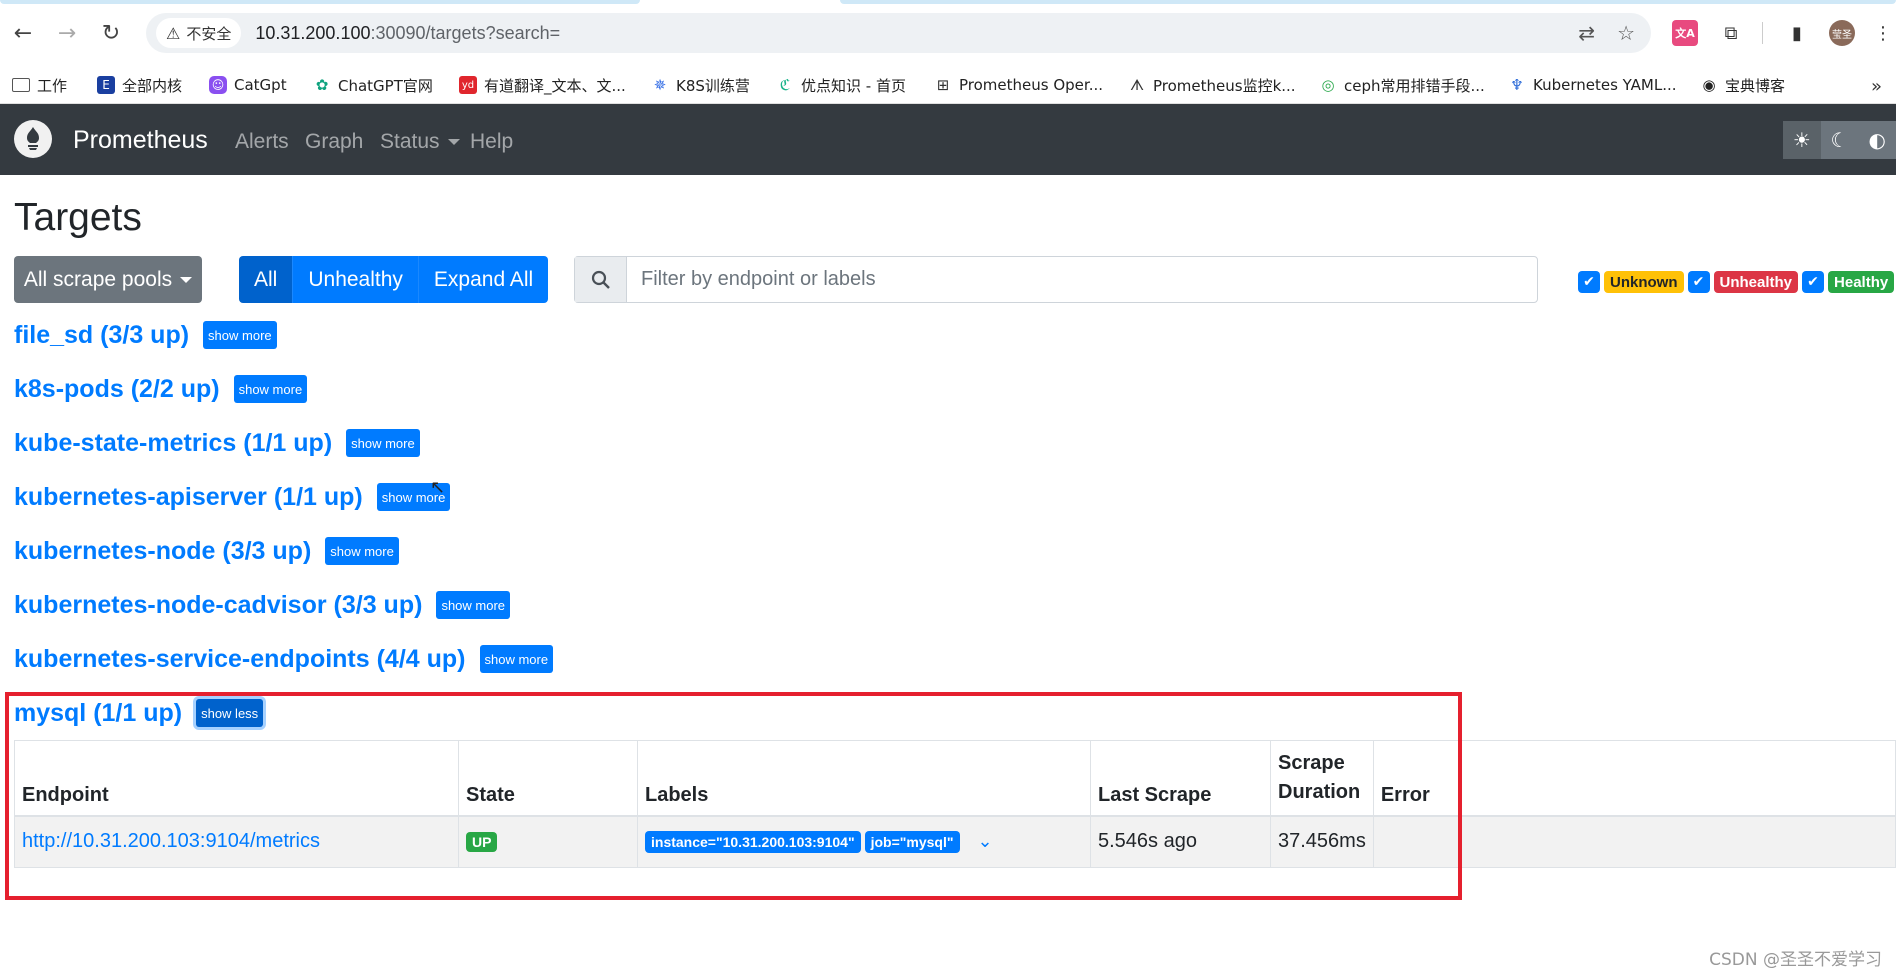 This screenshot has width=1896, height=978. Describe the element at coordinates (1589, 282) in the screenshot. I see `unknown-checkbox: ✔` at that location.